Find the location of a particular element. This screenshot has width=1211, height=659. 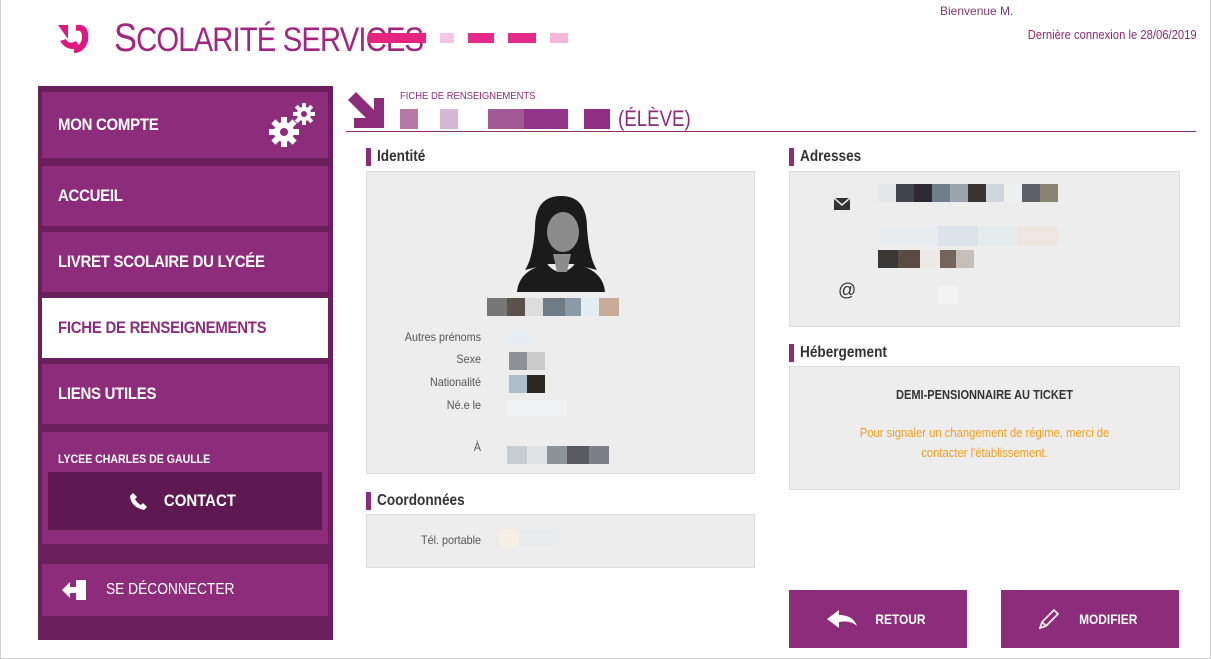

contact-label: CONTACT is located at coordinates (200, 500).